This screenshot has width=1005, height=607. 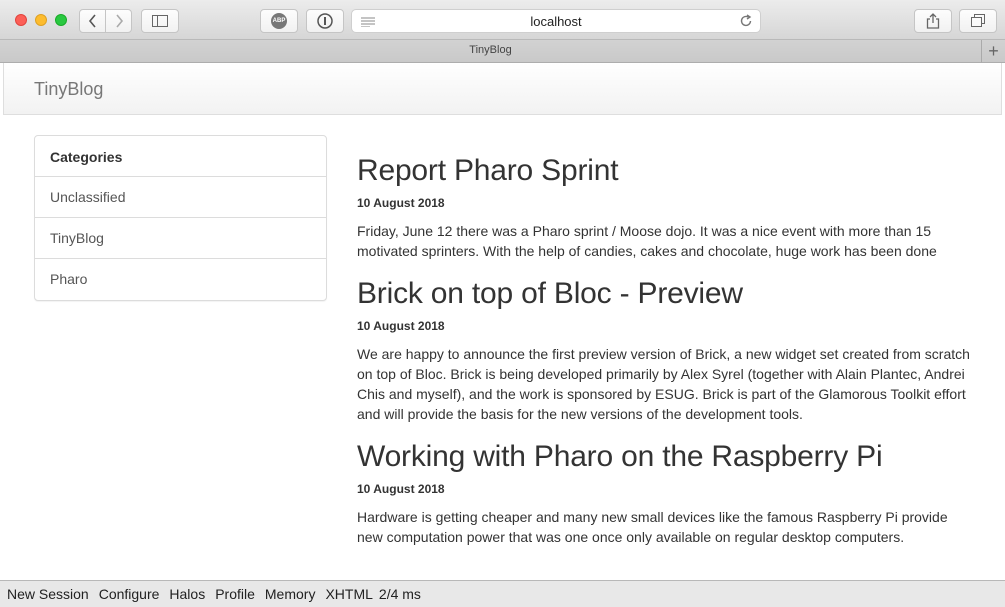 I want to click on reader-lines-icon, so click(x=368, y=22).